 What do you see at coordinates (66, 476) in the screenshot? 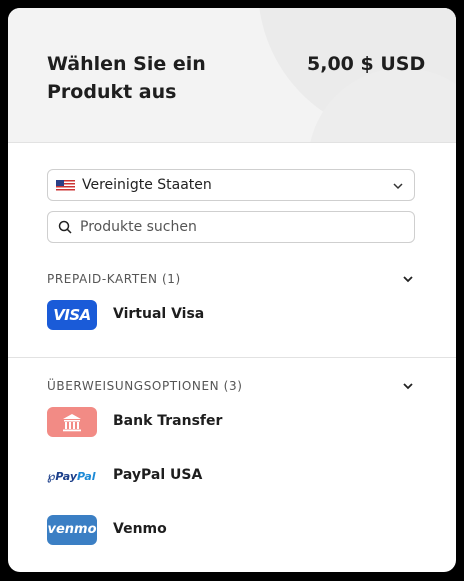
I see `paypal-logo-text-pay: Pay` at bounding box center [66, 476].